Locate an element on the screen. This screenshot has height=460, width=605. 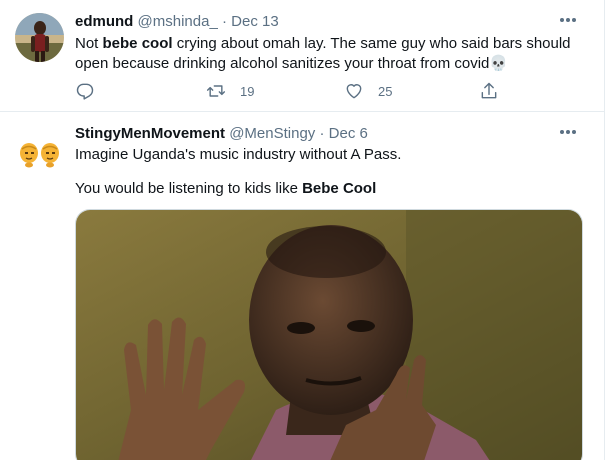
tweet-text-part: Not is located at coordinates (89, 43).